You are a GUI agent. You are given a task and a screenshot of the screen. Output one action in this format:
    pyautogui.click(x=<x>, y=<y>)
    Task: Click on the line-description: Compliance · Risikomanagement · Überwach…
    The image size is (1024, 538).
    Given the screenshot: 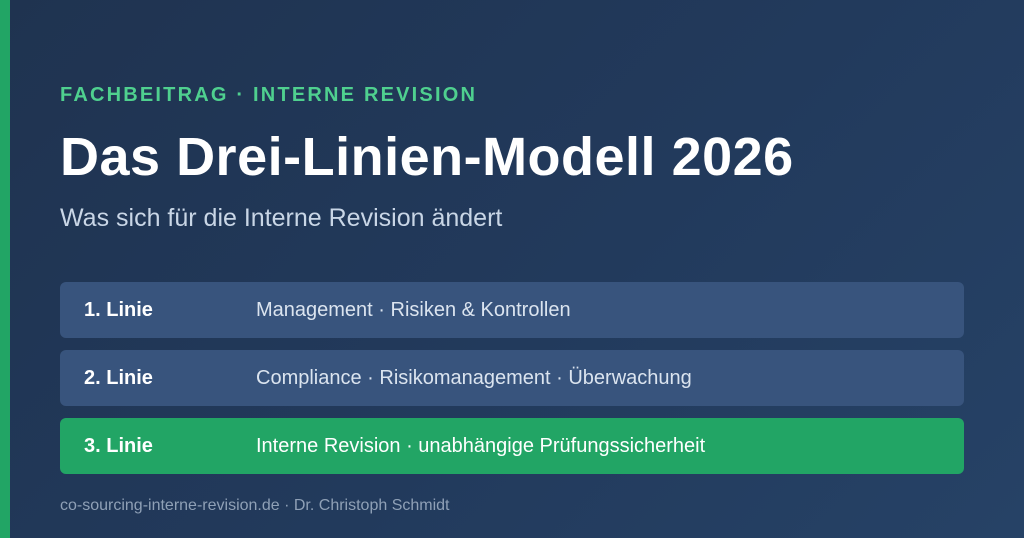 What is the action you would take?
    pyautogui.click(x=474, y=377)
    